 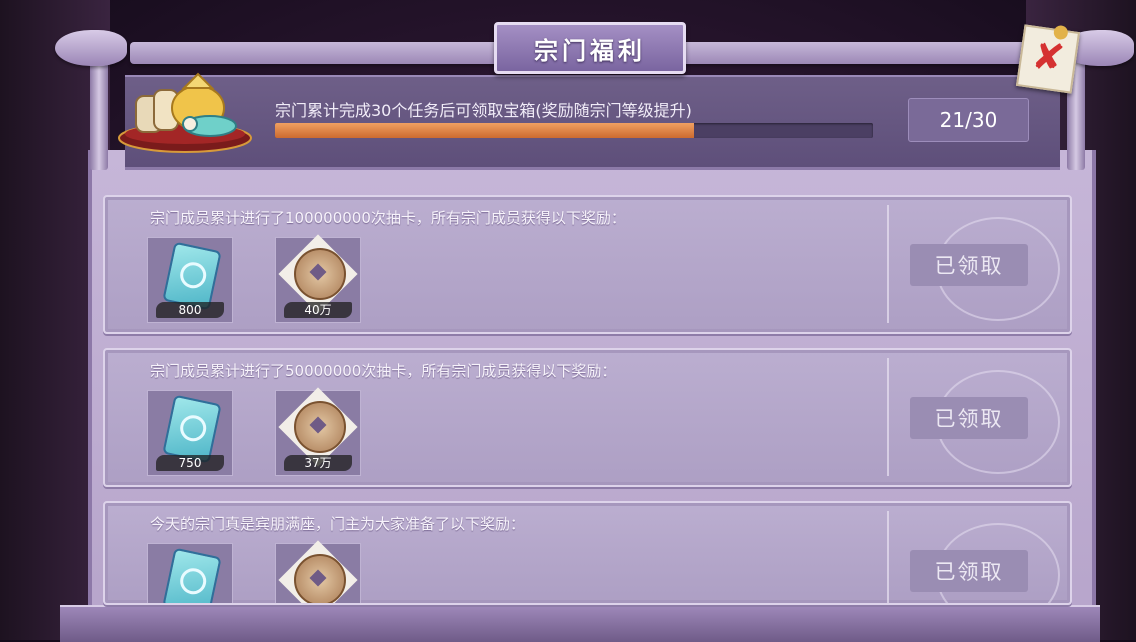 I want to click on progress-fill, so click(x=484, y=130).